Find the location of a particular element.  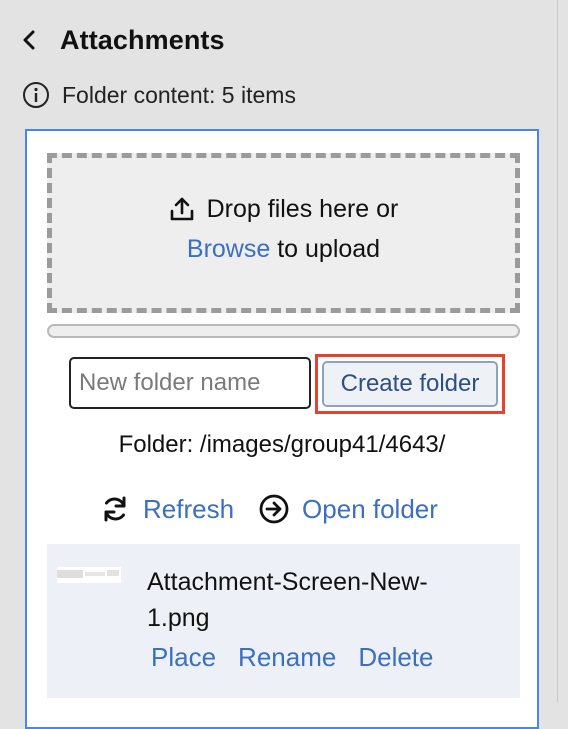

dropzone-line-2: Browse to upload is located at coordinates (283, 249).